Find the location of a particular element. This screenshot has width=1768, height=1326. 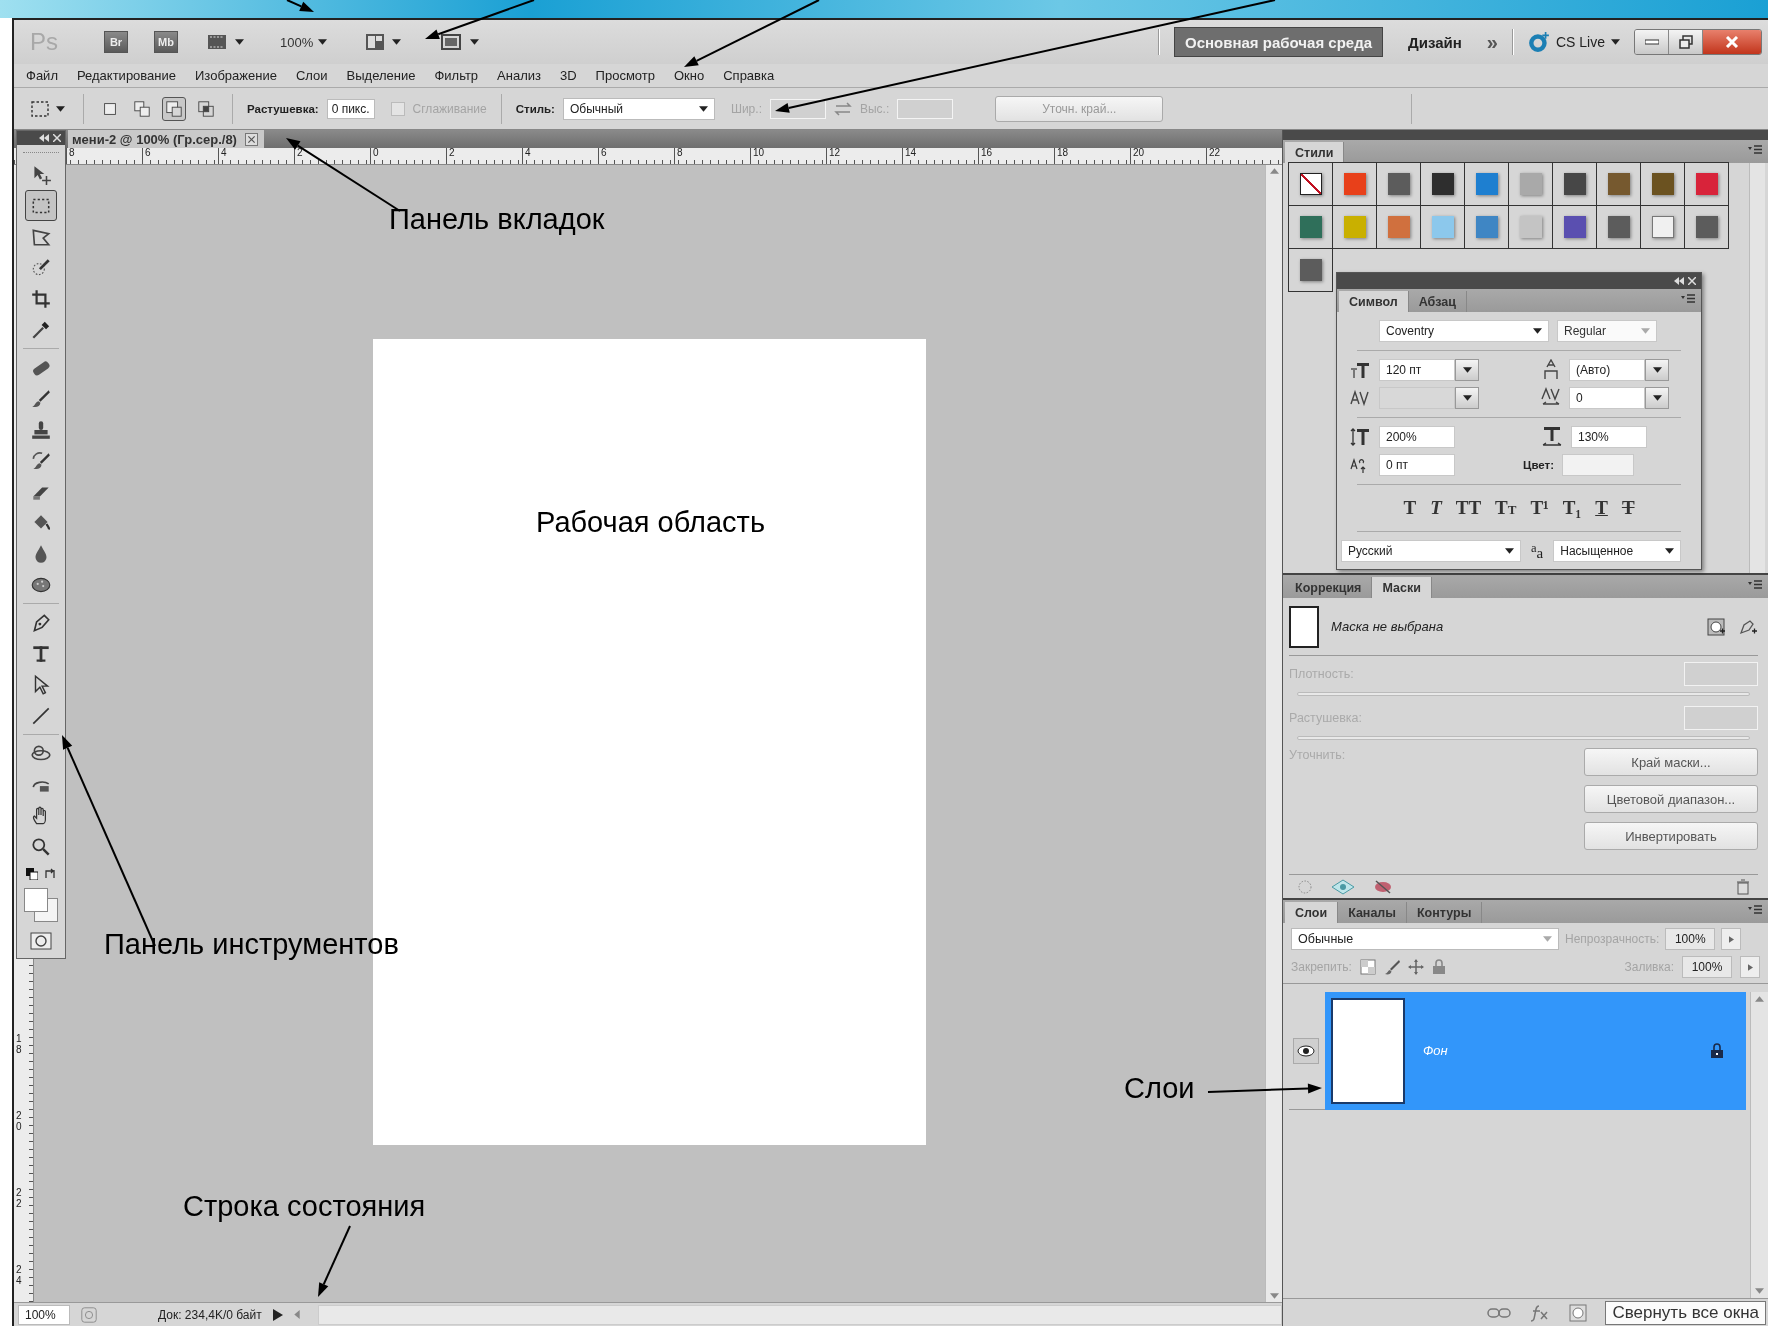

kerning-field is located at coordinates (1417, 398).